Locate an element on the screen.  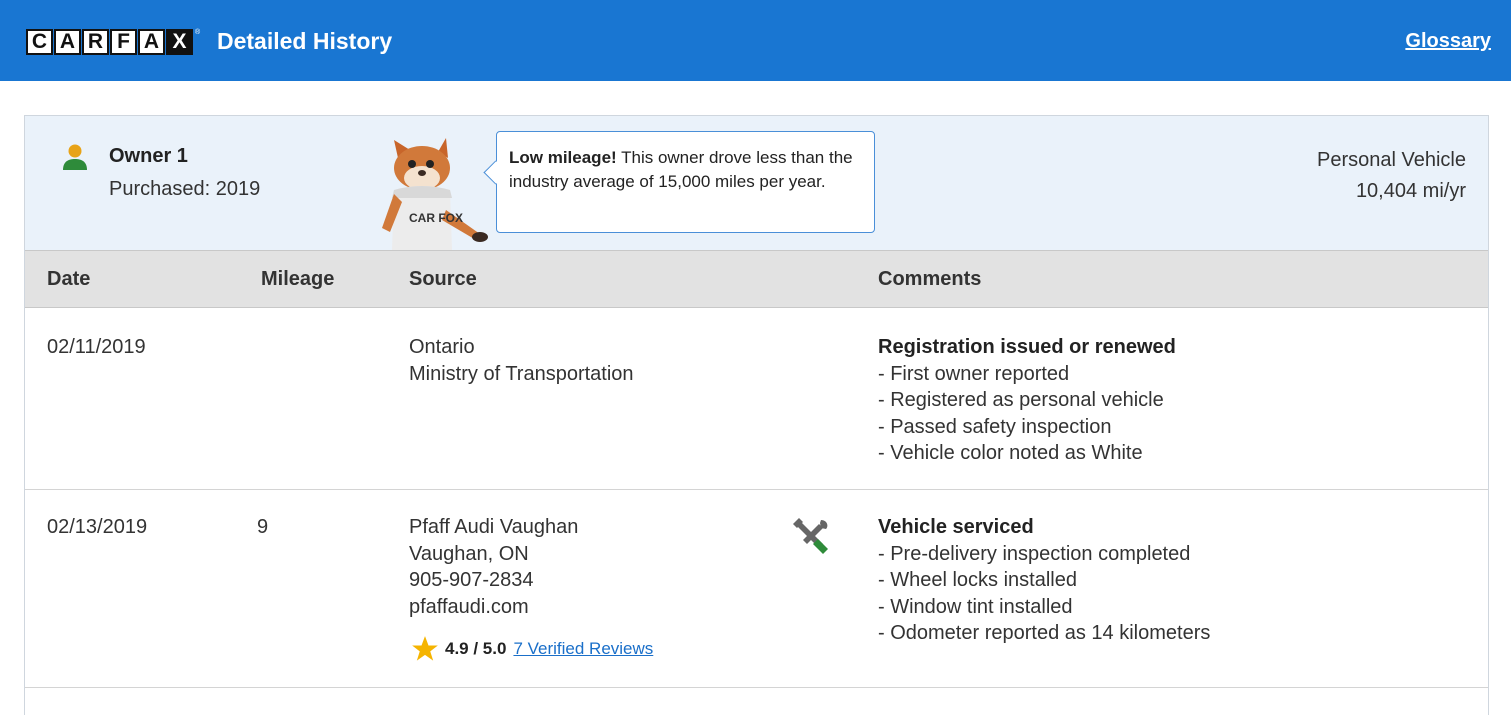
comment-item: - Pre-delivery inspection completed is located at coordinates (1034, 553).